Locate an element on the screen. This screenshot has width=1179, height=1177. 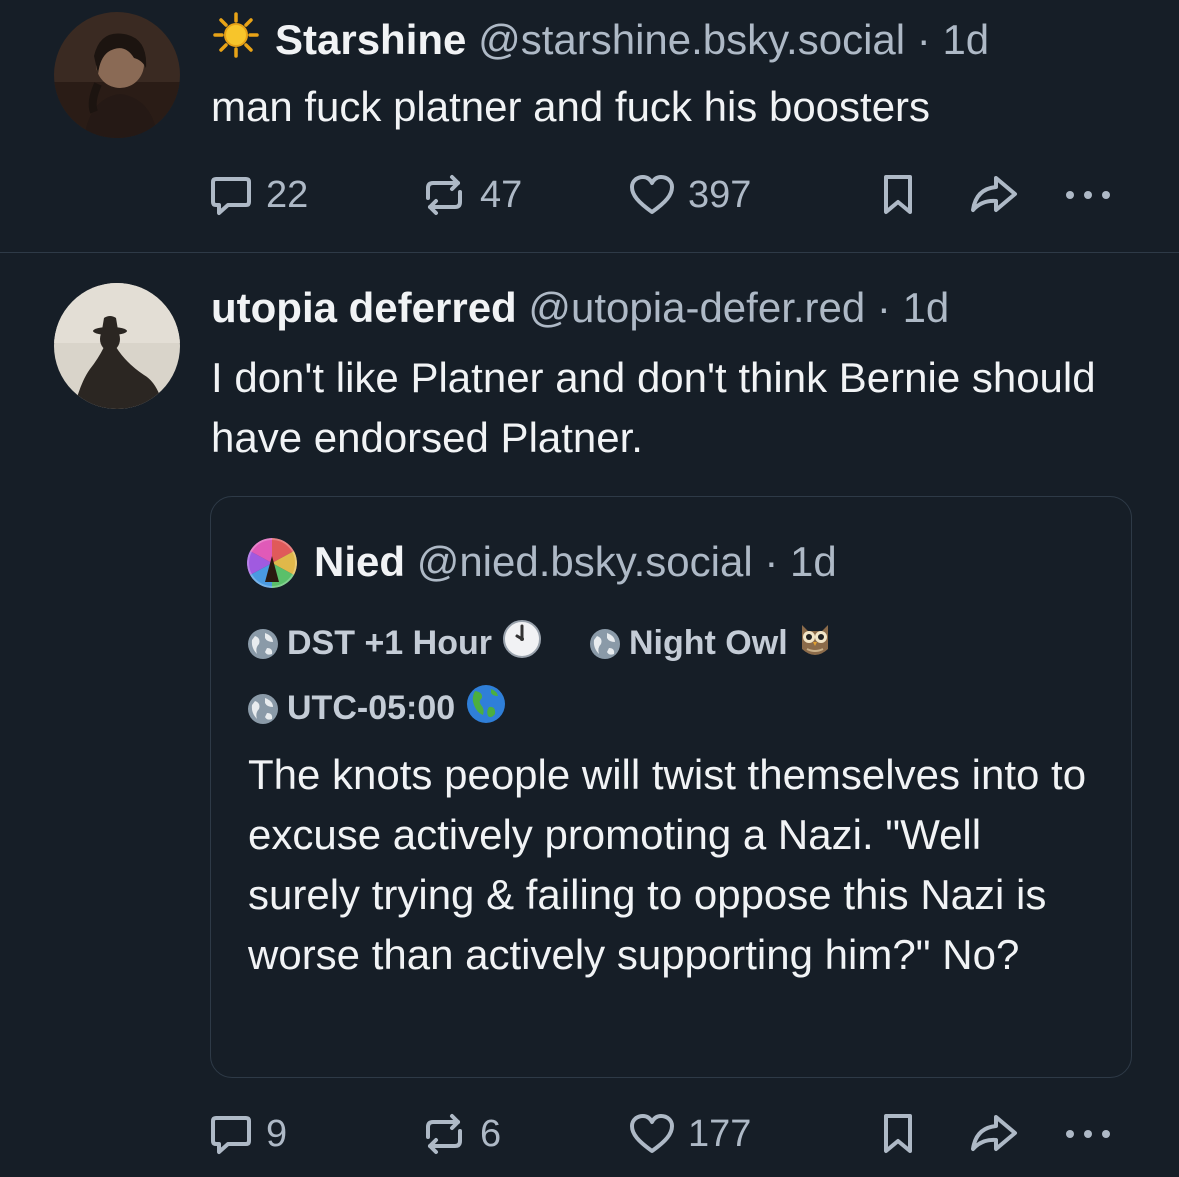
like-button: 397 is located at coordinates (689, 195).